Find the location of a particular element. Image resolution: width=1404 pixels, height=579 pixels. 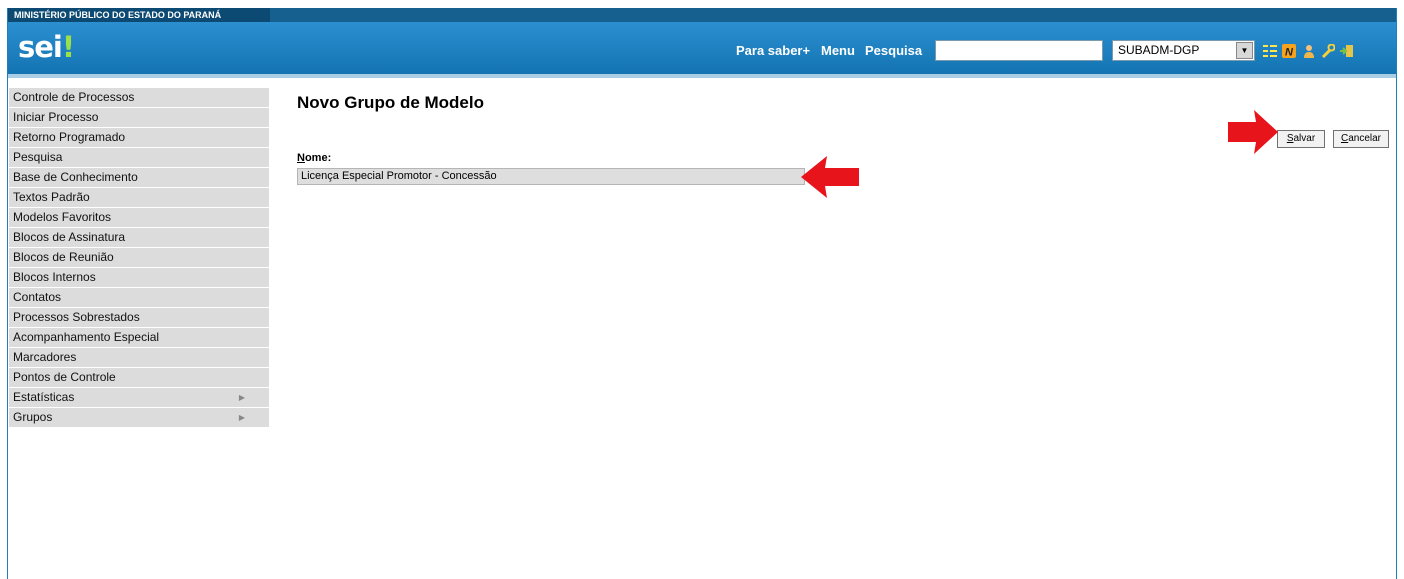

sidebar-item-pesquisa: Pesquisa is located at coordinates (139, 158).